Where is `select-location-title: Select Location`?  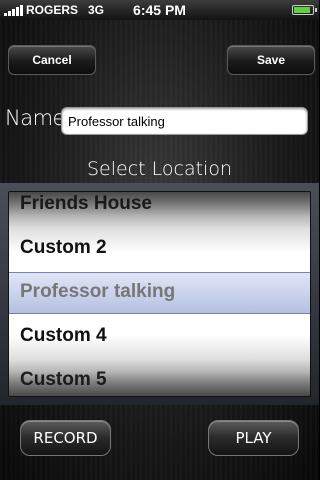
select-location-title: Select Location is located at coordinates (159, 169).